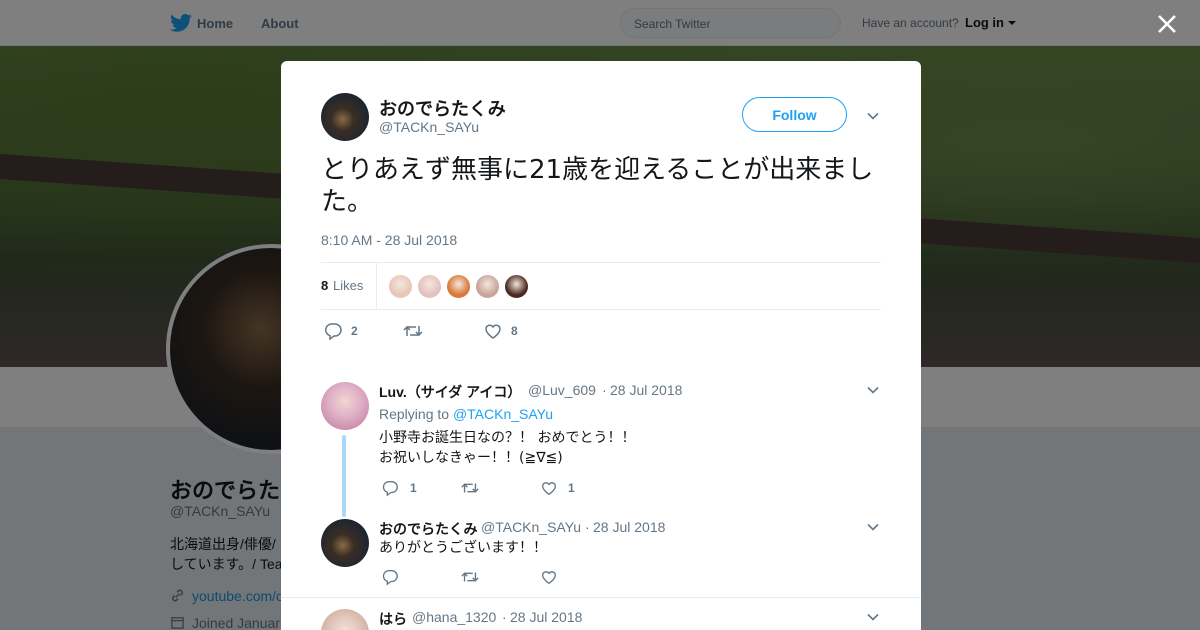 This screenshot has height=630, width=1200. Describe the element at coordinates (428, 529) in the screenshot. I see `reply-author-name: おのでらたくみ` at that location.